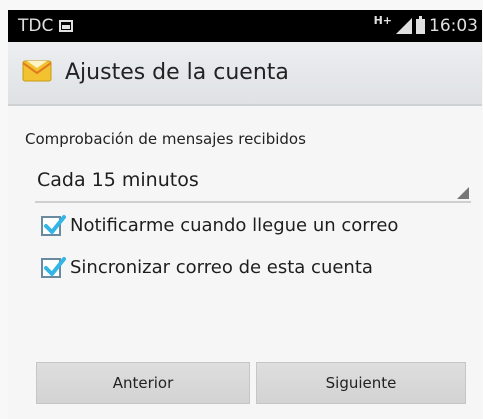  Describe the element at coordinates (420, 24) in the screenshot. I see `battery-icon` at that location.